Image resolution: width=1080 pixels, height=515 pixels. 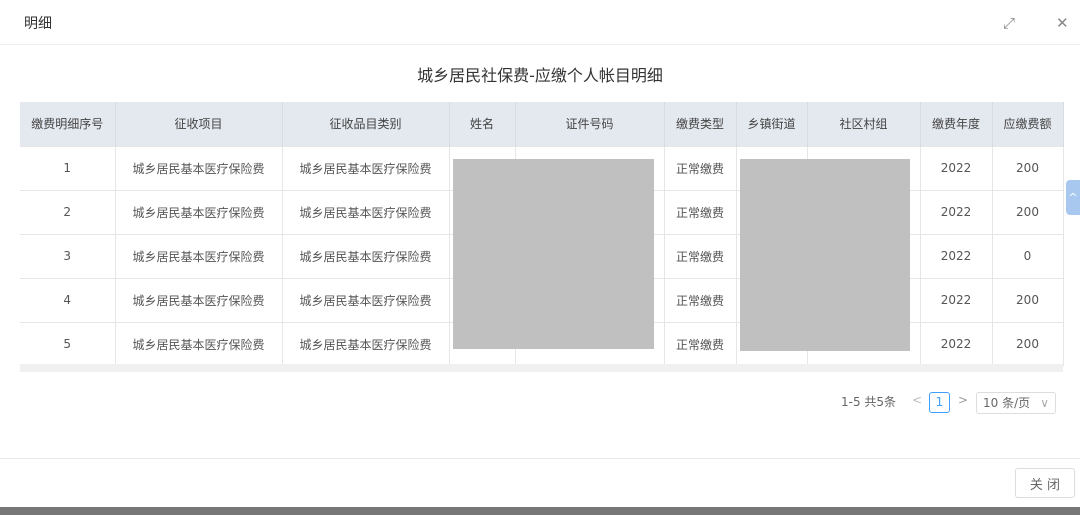 I want to click on next-page-button: >, so click(x=963, y=400).